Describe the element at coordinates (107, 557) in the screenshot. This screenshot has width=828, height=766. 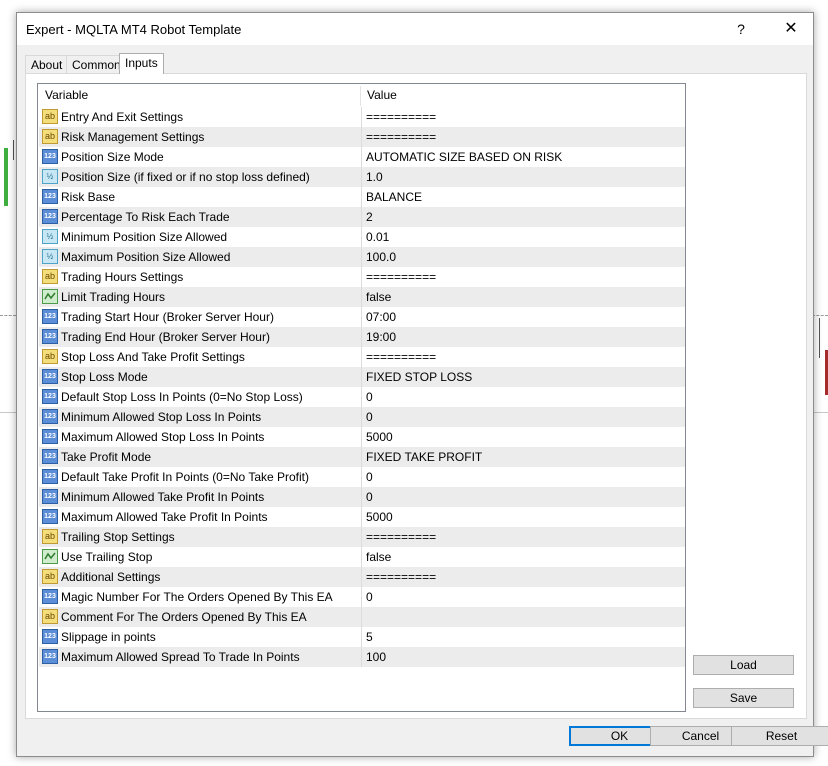
I see `variable-name: Use Trailing Stop` at that location.